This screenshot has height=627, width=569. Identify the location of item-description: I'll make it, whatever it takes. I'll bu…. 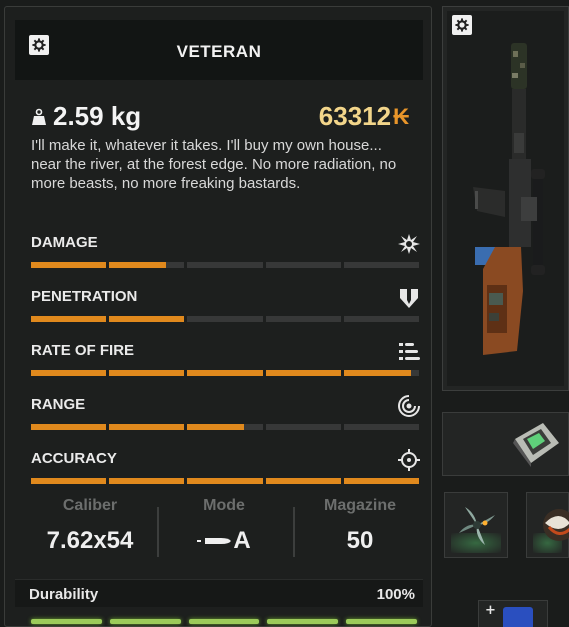
(214, 164).